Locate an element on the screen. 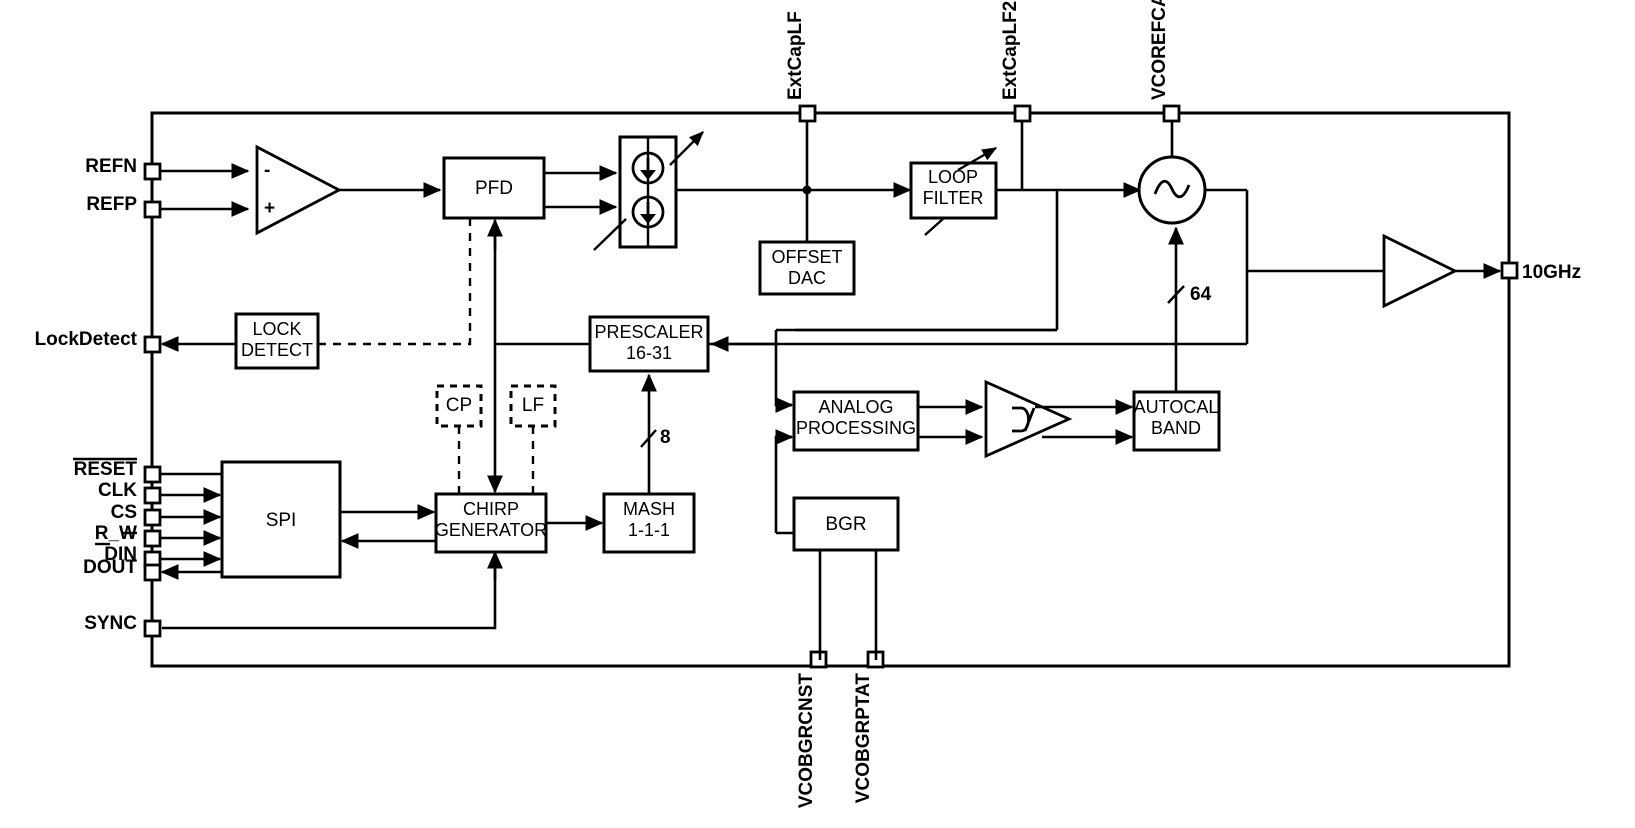 The width and height of the screenshot is (1635, 828). pin-label-extcaplf: ExtCapLF is located at coordinates (795, 55).